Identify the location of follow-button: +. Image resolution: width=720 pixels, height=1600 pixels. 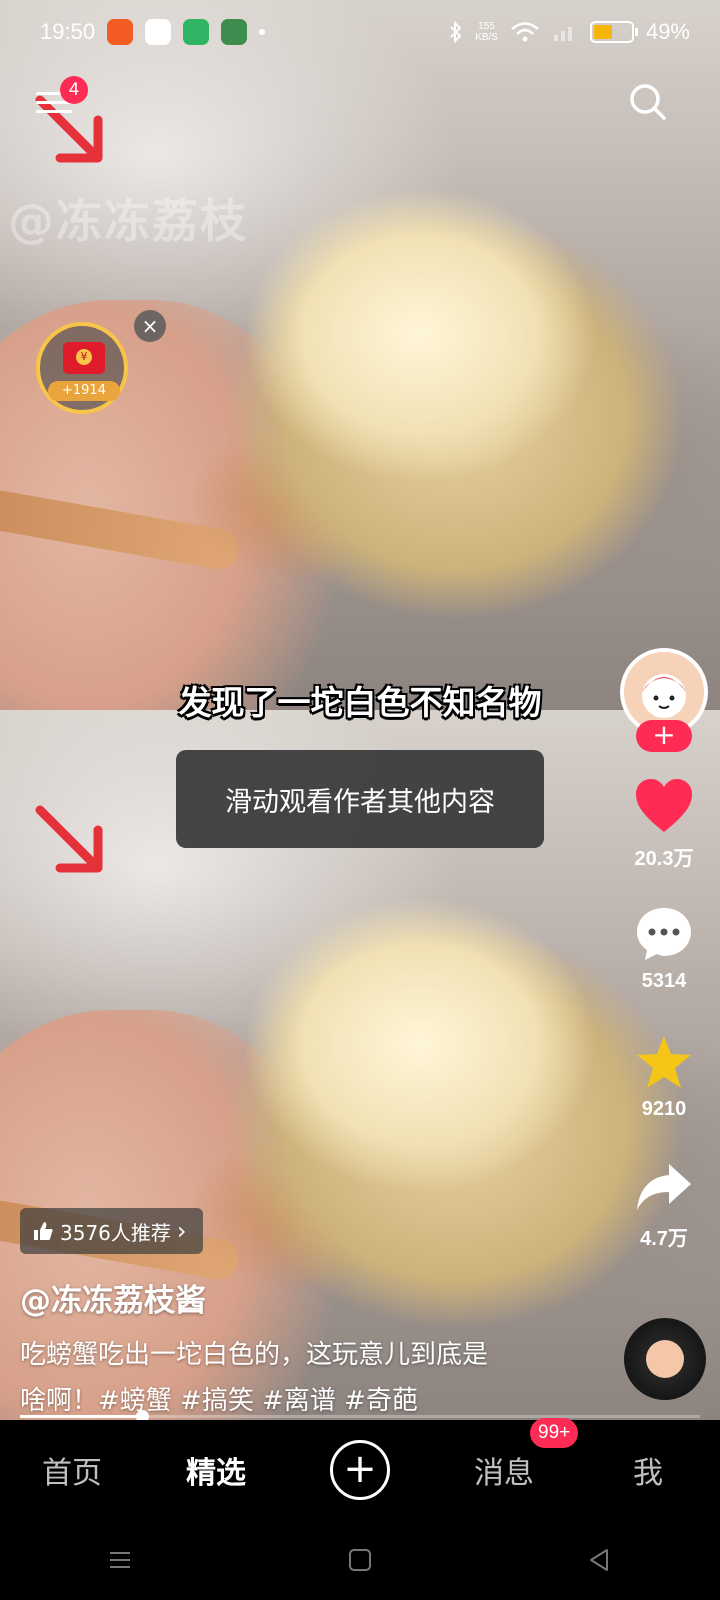
(664, 736).